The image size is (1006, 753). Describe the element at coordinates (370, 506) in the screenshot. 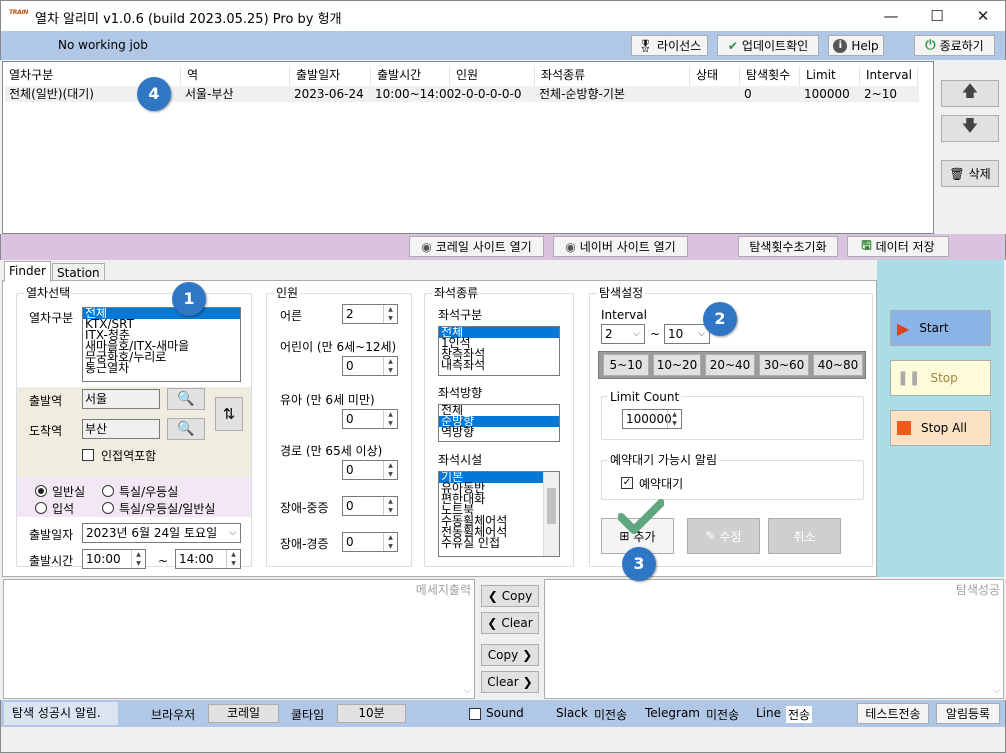

I see `disabled-severe-stepper: 0 ▲ ▼` at that location.